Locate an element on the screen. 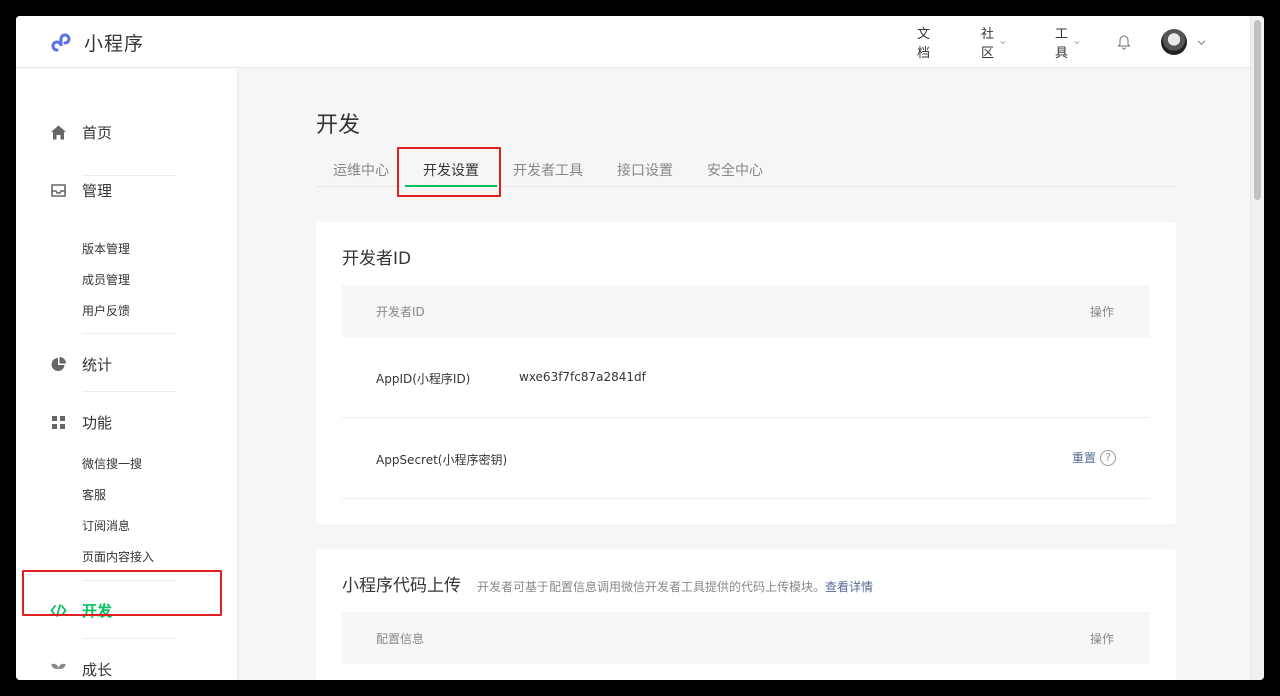 The width and height of the screenshot is (1280, 696). nav-community-menu: 社区 is located at coordinates (993, 42).